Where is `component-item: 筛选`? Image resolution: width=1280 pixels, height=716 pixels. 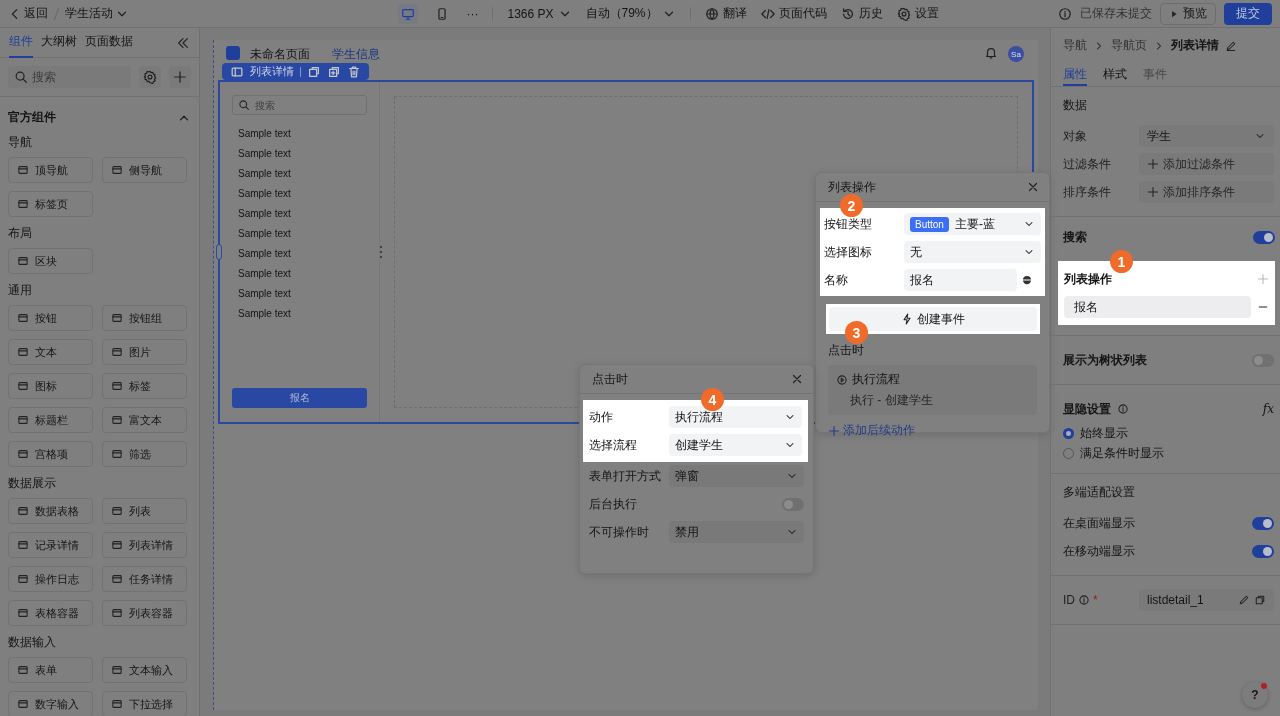 component-item: 筛选 is located at coordinates (144, 454).